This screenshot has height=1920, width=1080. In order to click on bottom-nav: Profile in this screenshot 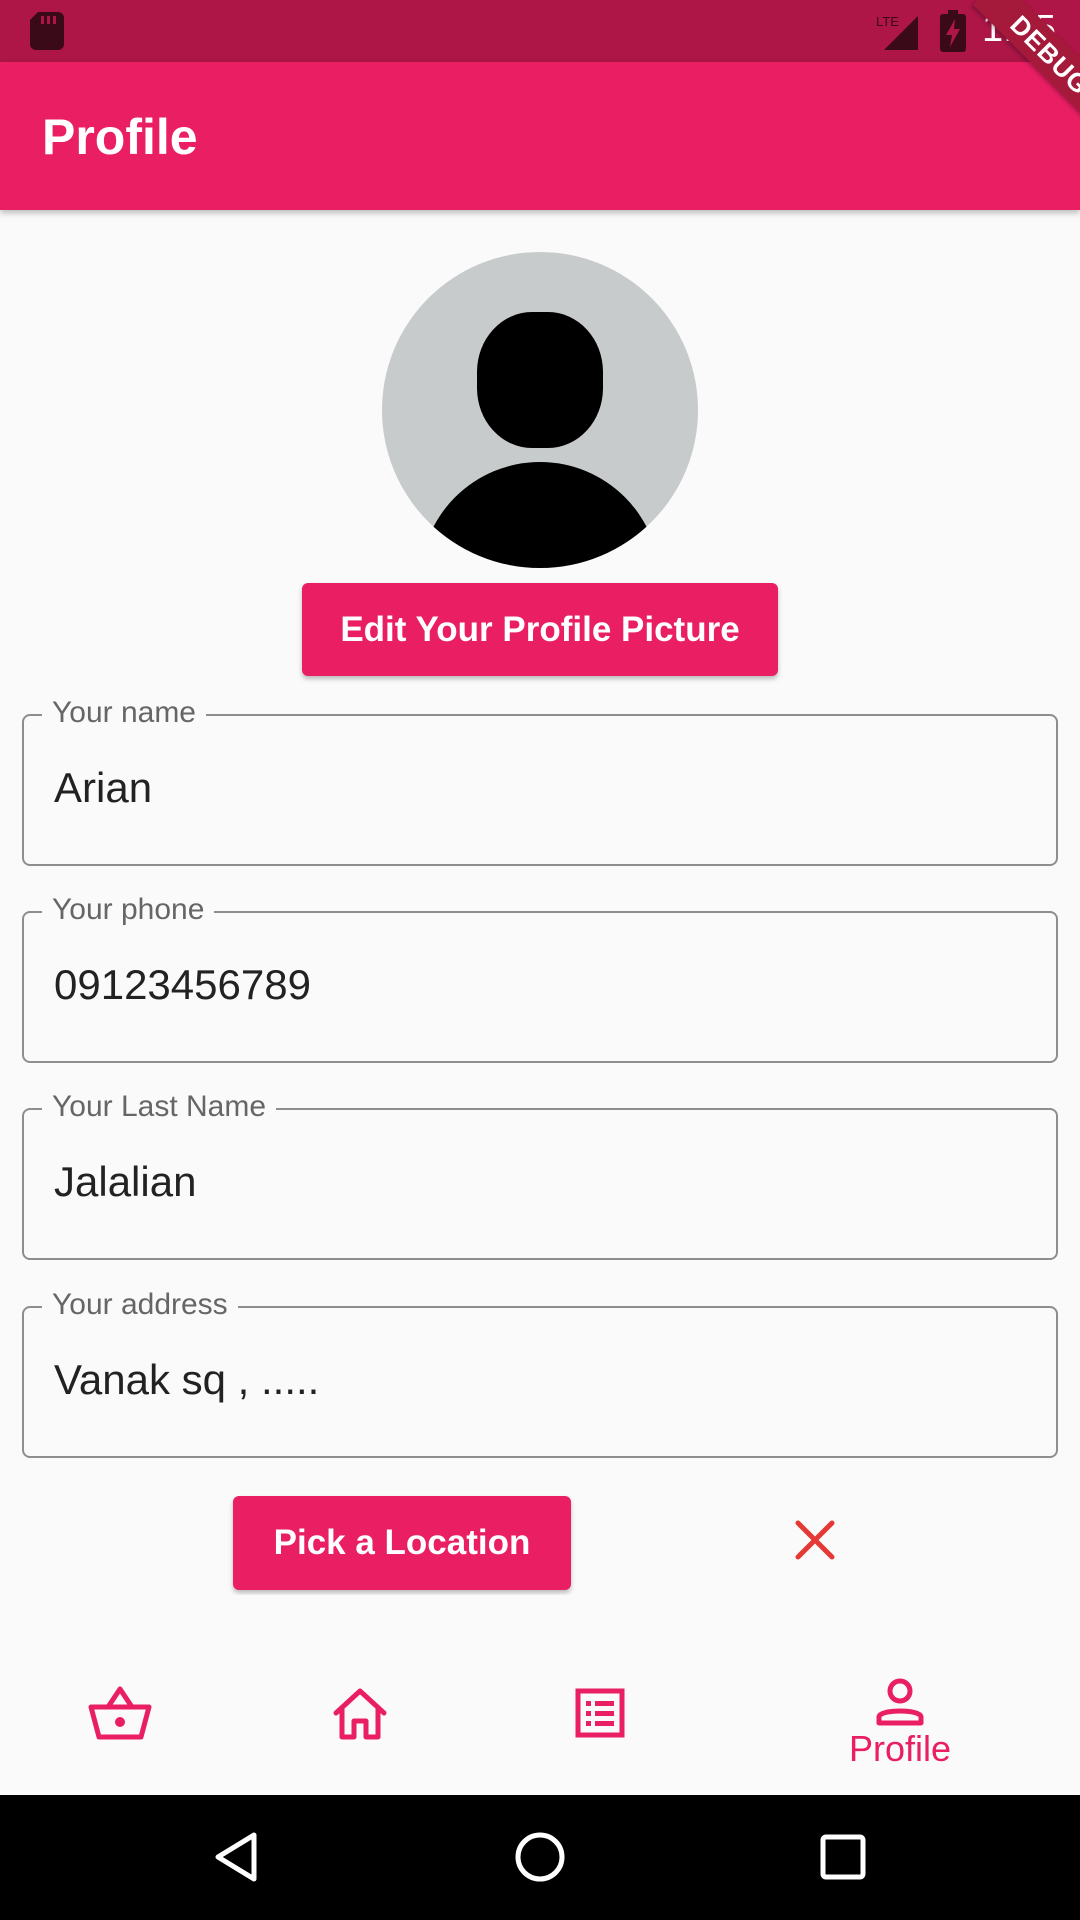, I will do `click(540, 1695)`.